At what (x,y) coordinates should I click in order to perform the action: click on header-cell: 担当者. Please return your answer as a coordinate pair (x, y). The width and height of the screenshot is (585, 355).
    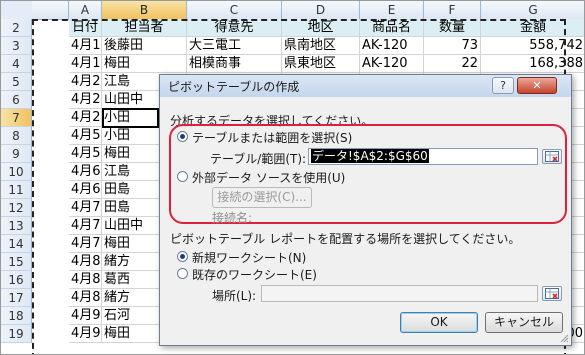
    Looking at the image, I should click on (144, 28).